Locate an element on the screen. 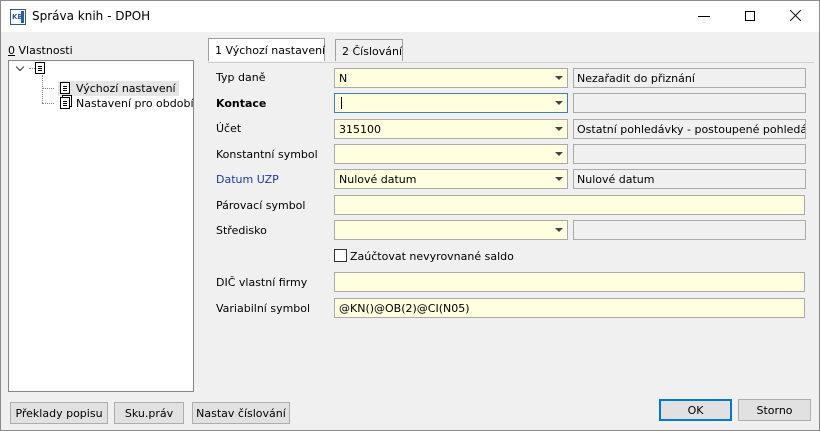  cost-center-description is located at coordinates (689, 230).